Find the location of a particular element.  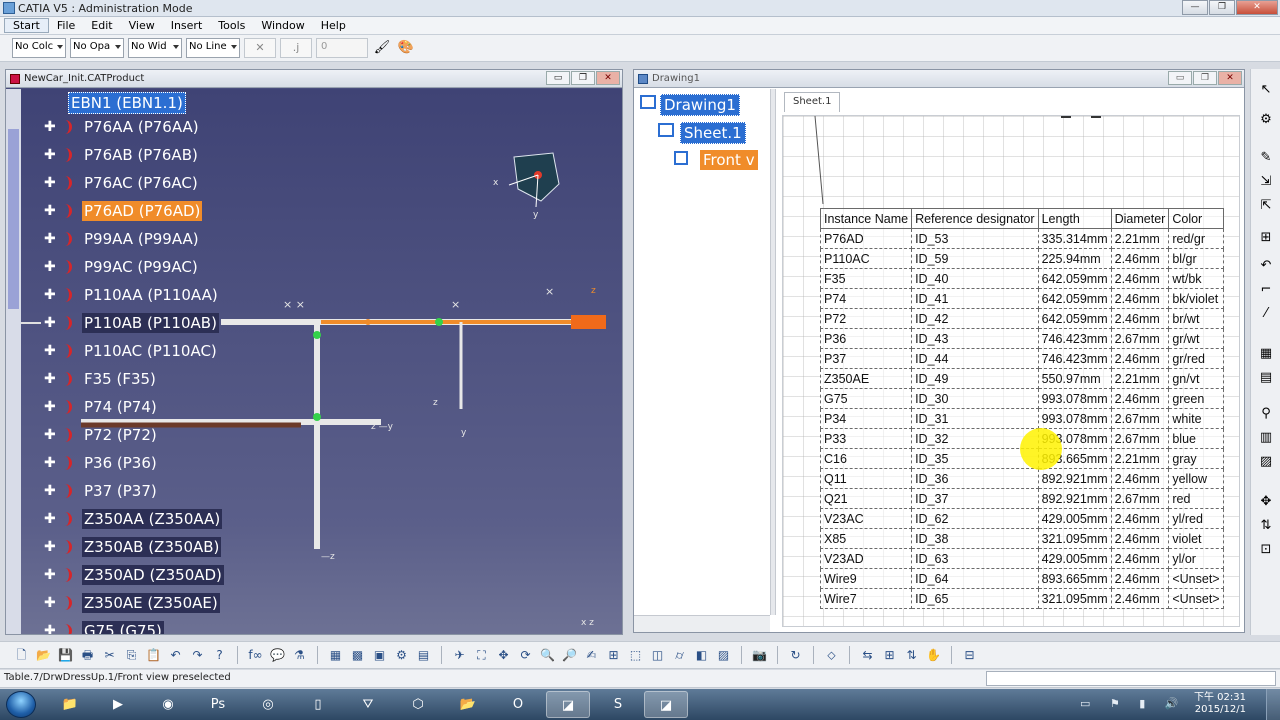

tree-root: EBN1 (EBN1.1) is located at coordinates (127, 103).